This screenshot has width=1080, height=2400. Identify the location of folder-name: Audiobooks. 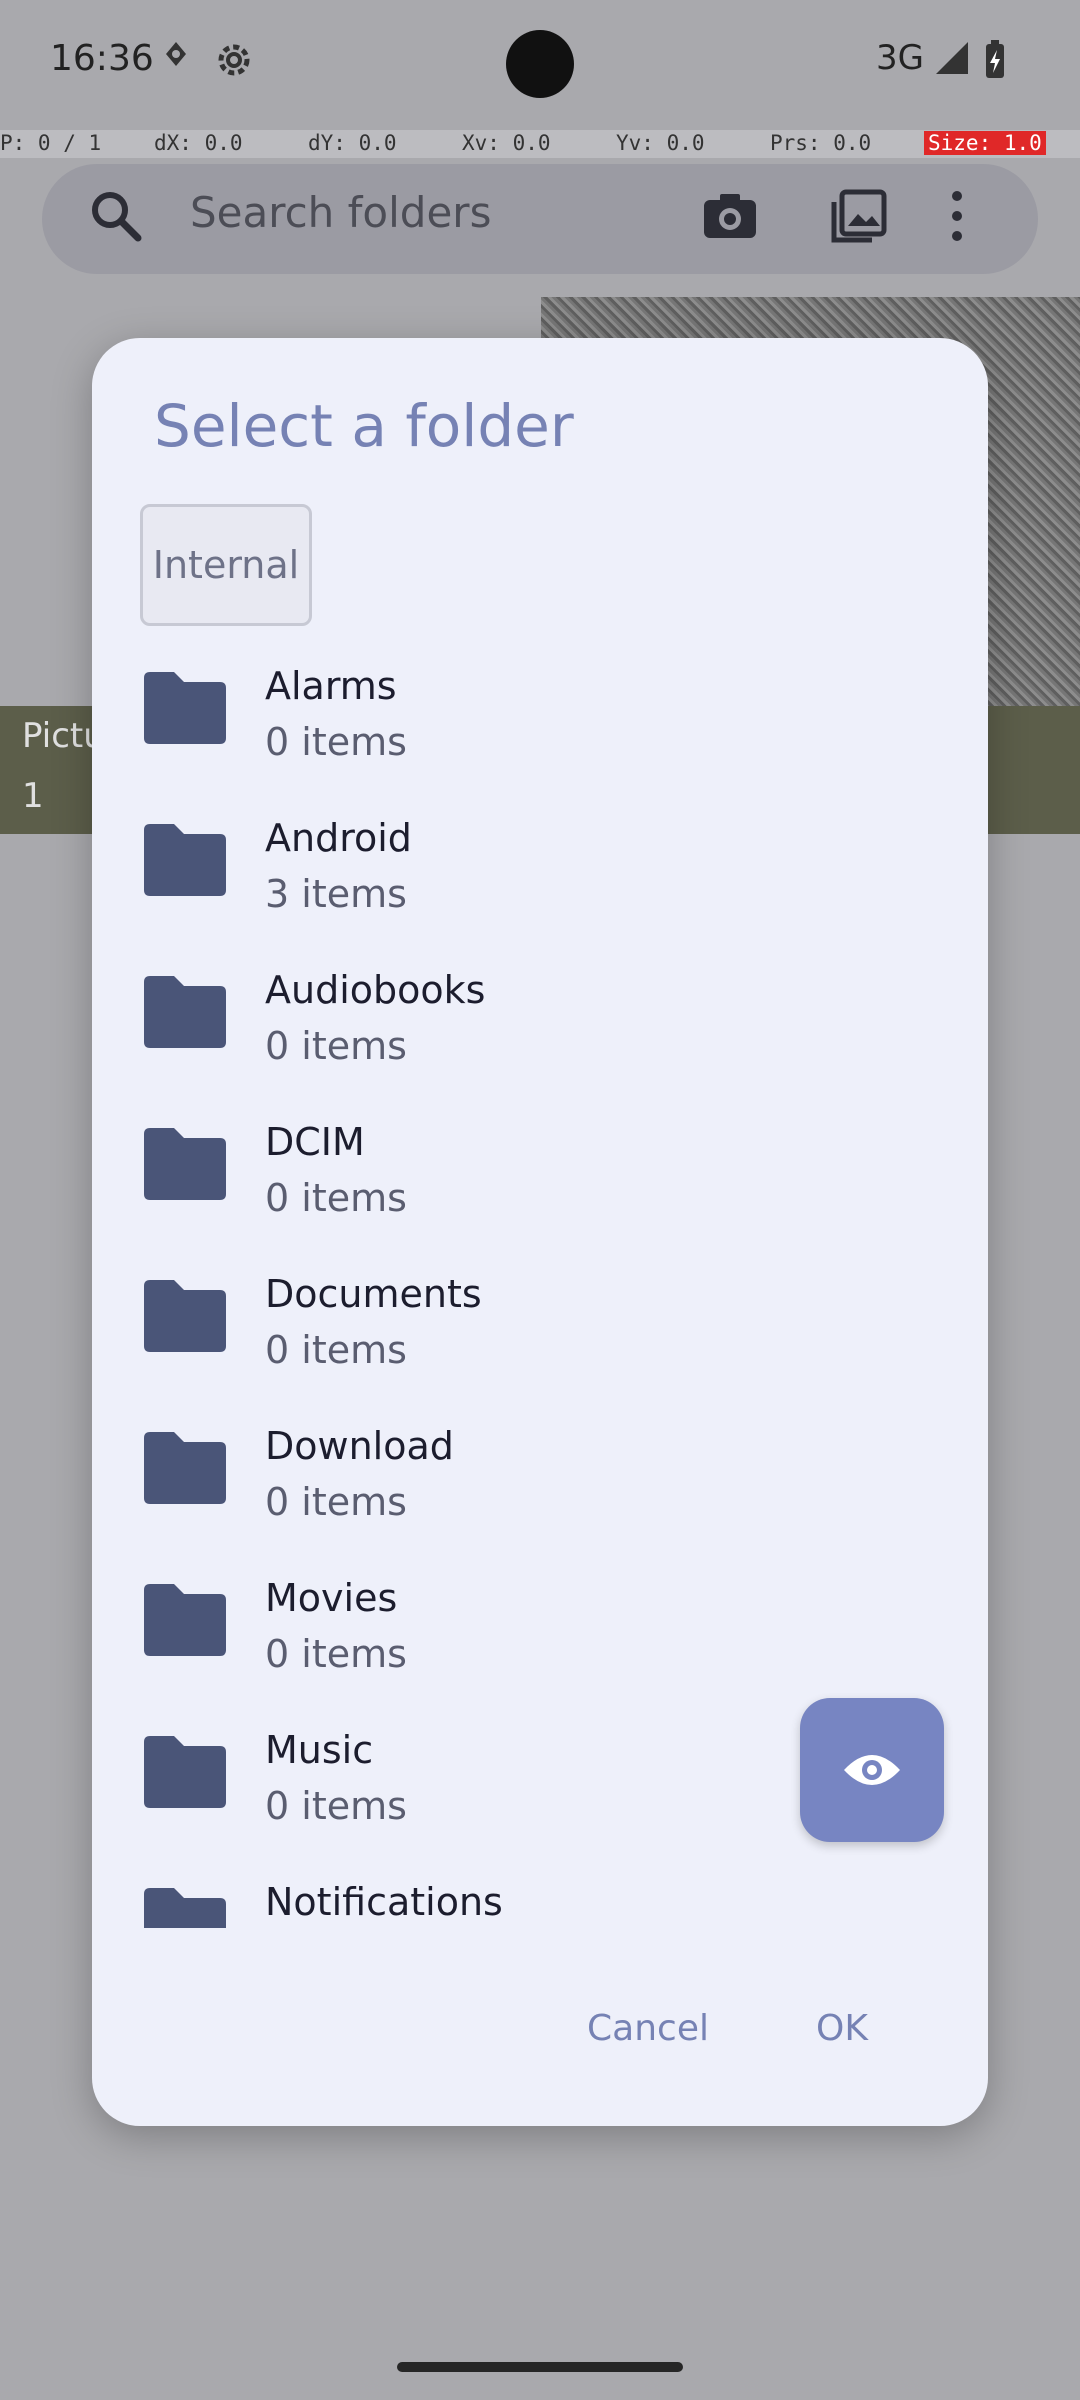
(375, 990).